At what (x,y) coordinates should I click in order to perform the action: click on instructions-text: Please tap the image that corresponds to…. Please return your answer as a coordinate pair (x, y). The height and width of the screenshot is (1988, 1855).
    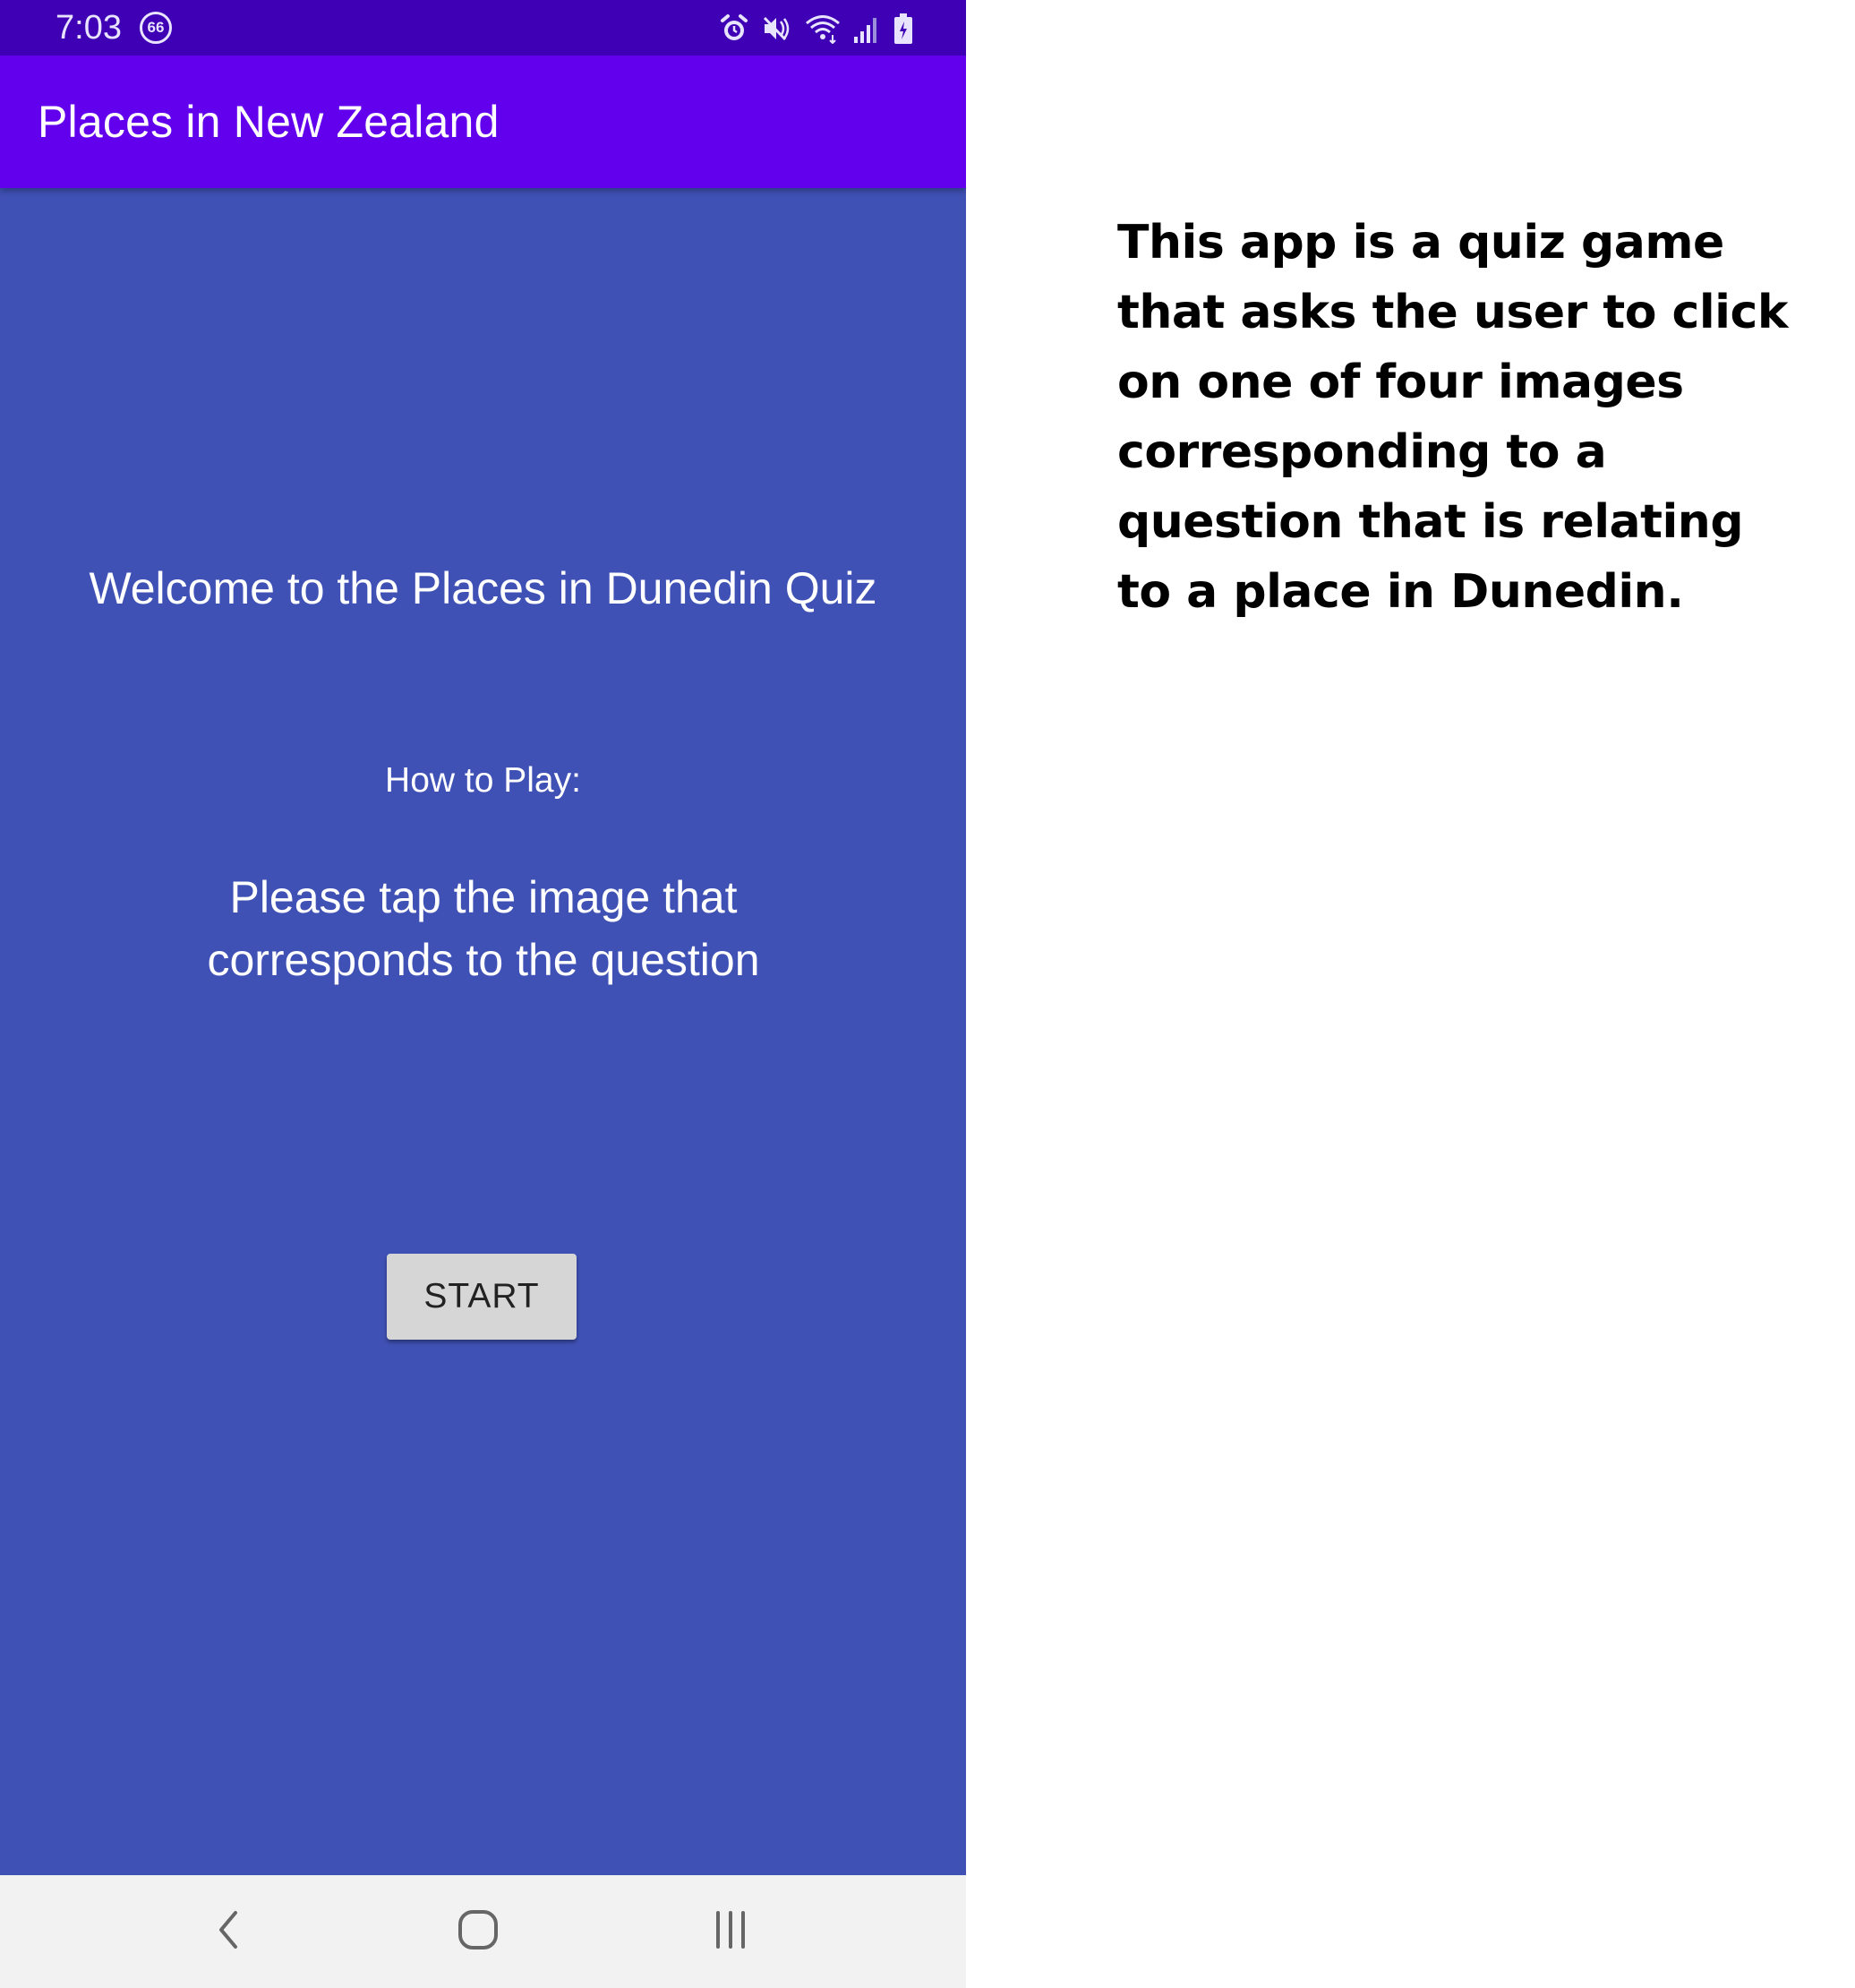
    Looking at the image, I should click on (483, 929).